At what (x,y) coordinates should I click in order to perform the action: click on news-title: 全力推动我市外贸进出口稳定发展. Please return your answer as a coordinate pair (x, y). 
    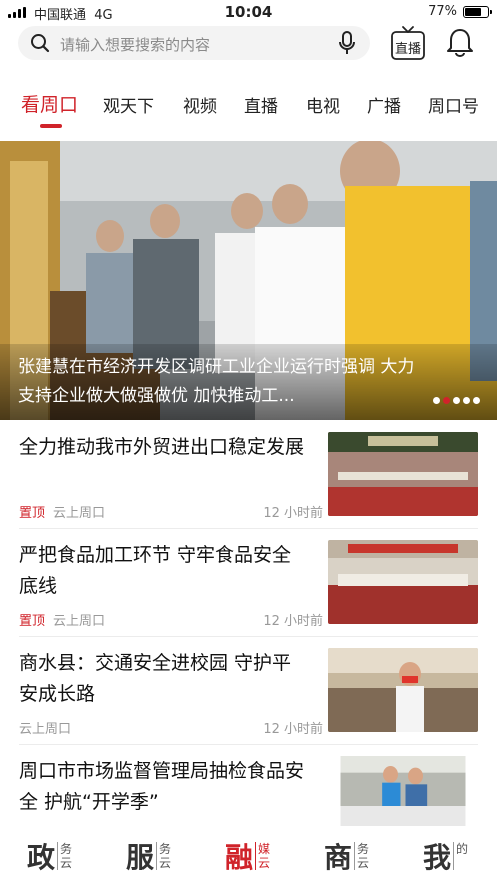
    Looking at the image, I should click on (164, 447).